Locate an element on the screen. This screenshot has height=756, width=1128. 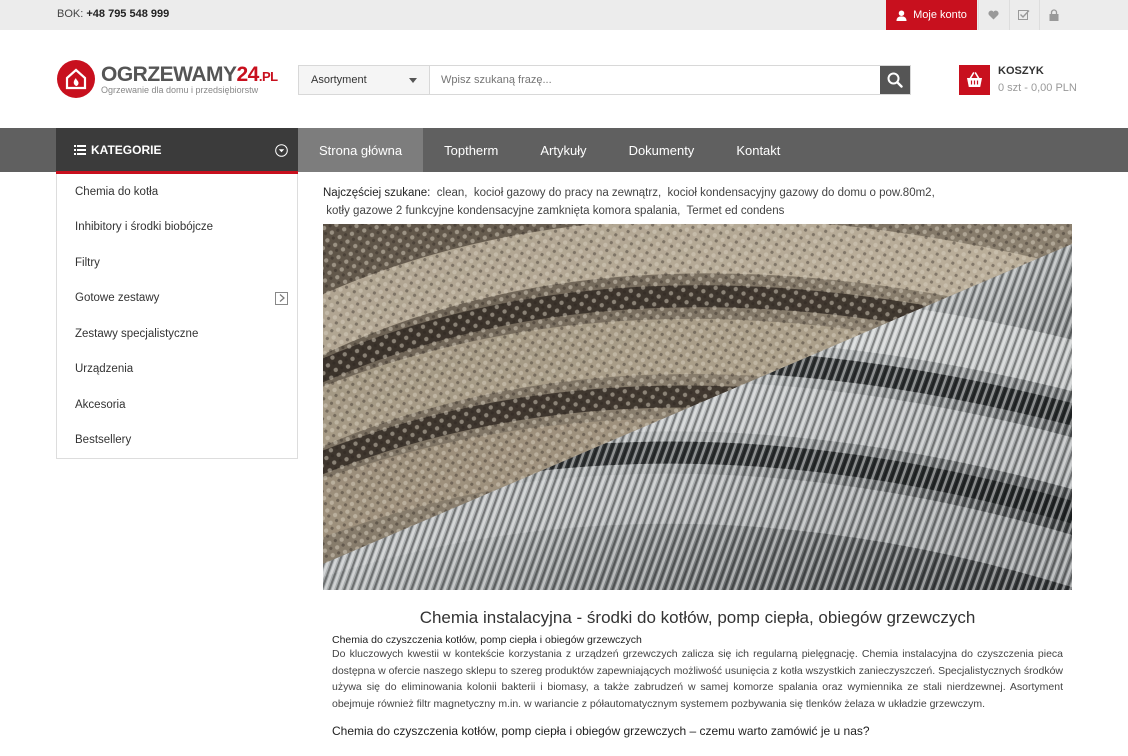
categories-toggle: KATEGORIE is located at coordinates (177, 151).